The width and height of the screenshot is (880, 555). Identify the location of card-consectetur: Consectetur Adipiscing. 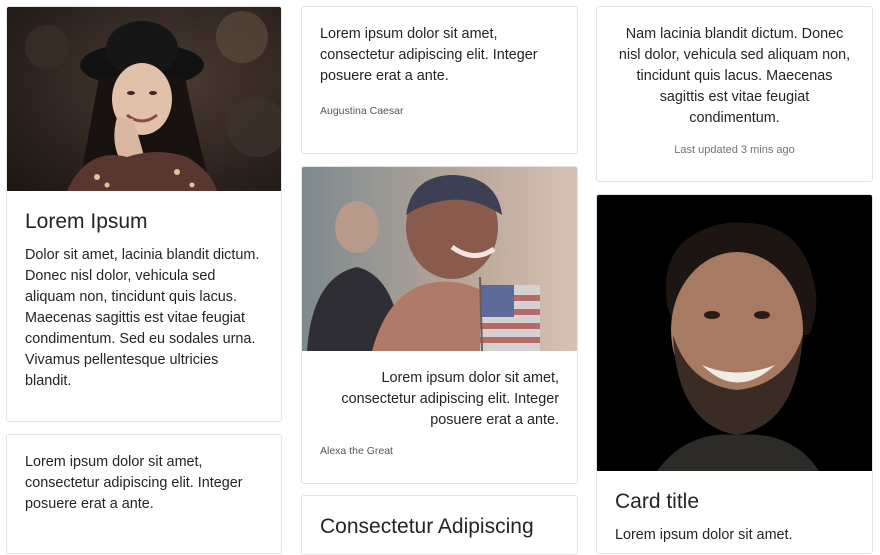
(439, 525).